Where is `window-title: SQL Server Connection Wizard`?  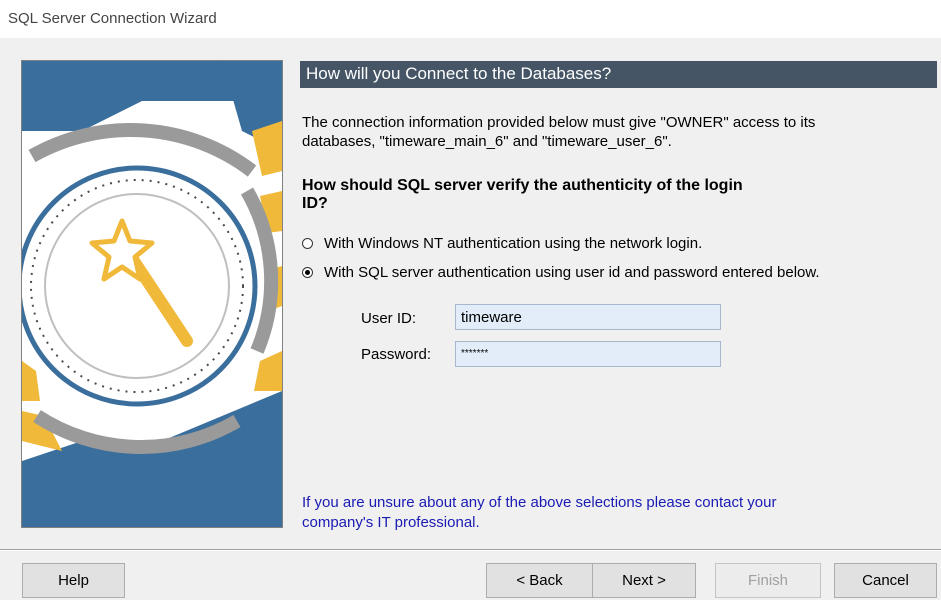 window-title: SQL Server Connection Wizard is located at coordinates (112, 18).